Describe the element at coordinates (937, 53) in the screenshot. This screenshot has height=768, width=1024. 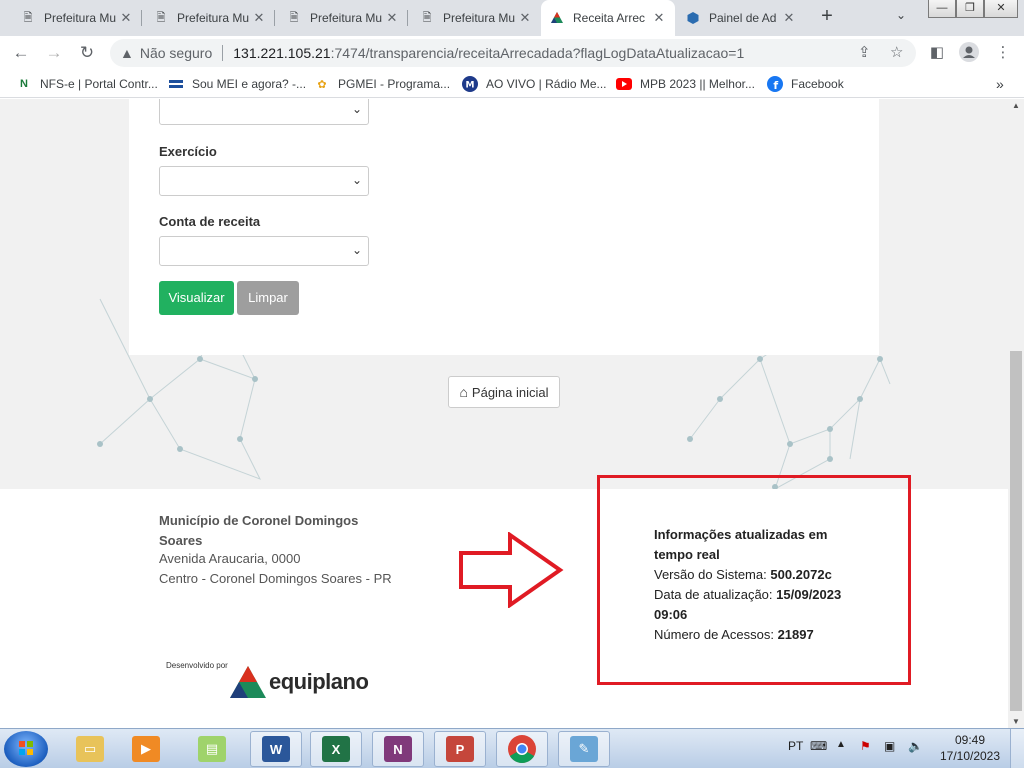
I see `side-panel-icon: ◧` at that location.